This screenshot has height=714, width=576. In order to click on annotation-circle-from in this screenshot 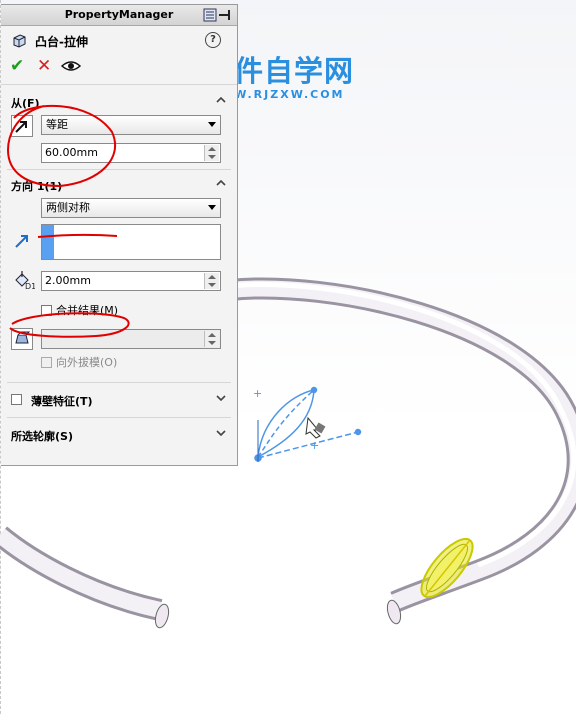, I will do `click(61, 146)`.